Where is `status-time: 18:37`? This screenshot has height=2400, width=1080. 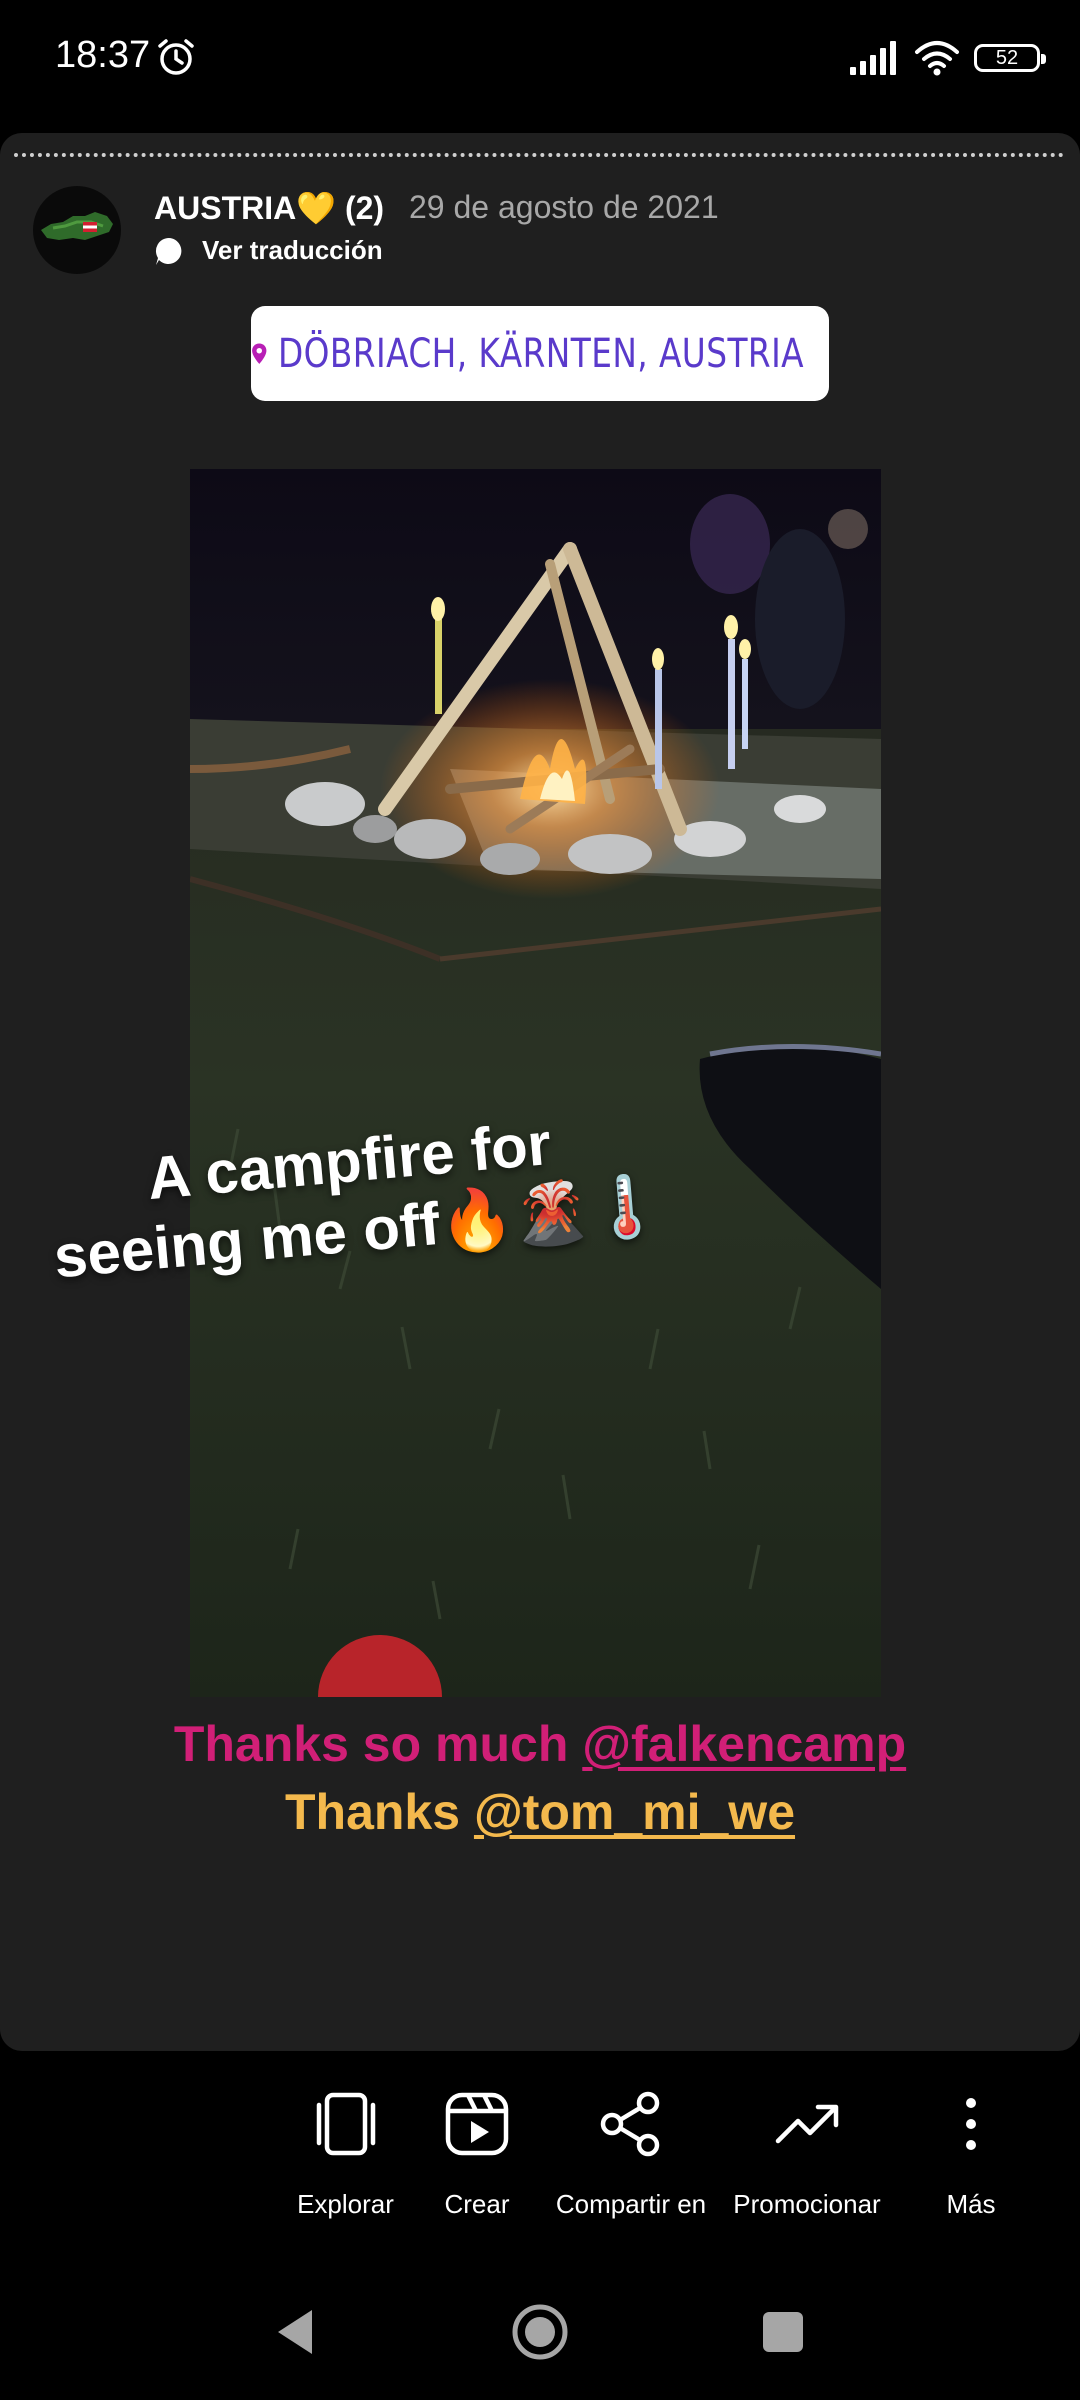 status-time: 18:37 is located at coordinates (103, 55).